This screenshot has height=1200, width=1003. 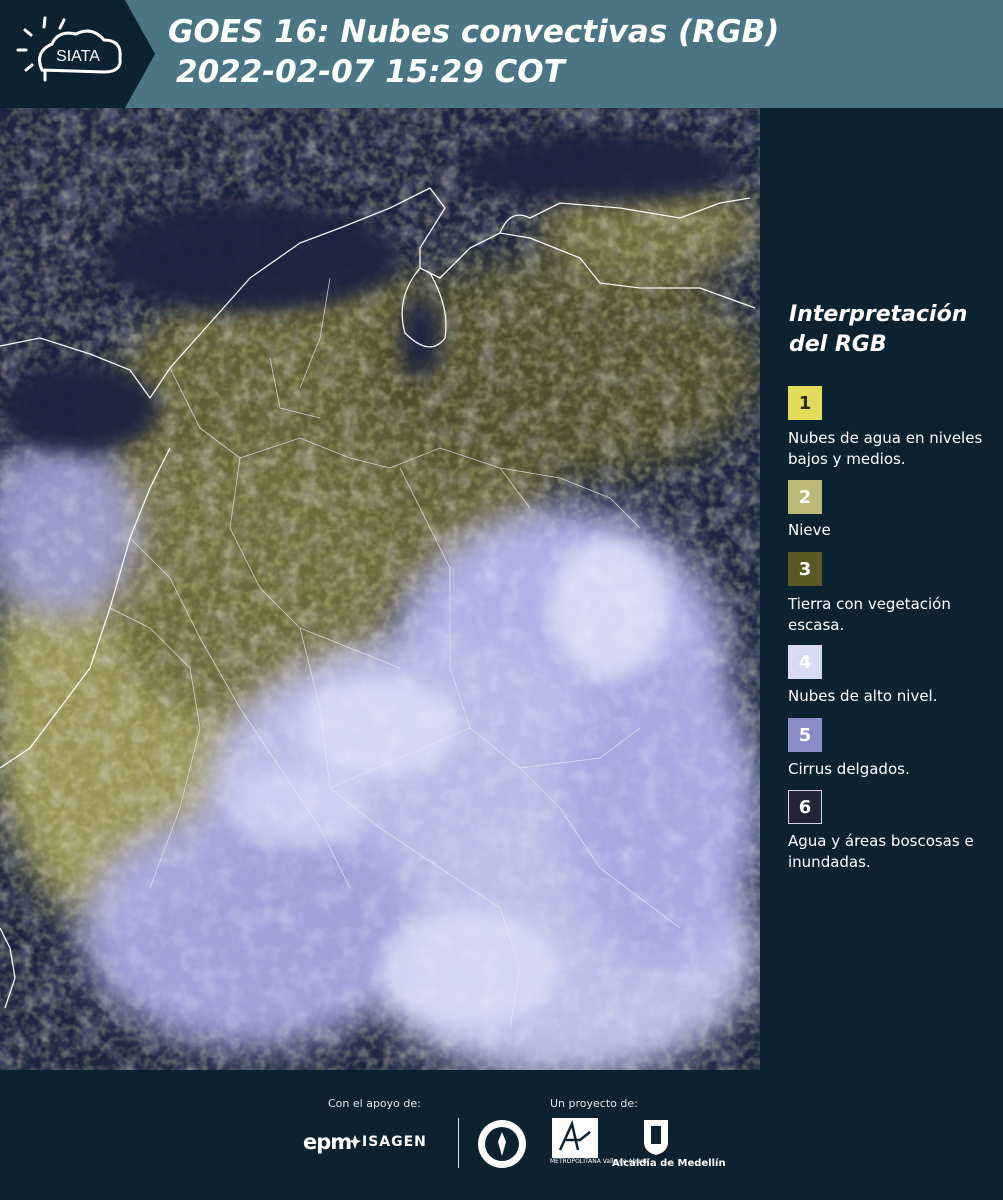 What do you see at coordinates (805, 497) in the screenshot?
I see `legend-swatch-2: 2` at bounding box center [805, 497].